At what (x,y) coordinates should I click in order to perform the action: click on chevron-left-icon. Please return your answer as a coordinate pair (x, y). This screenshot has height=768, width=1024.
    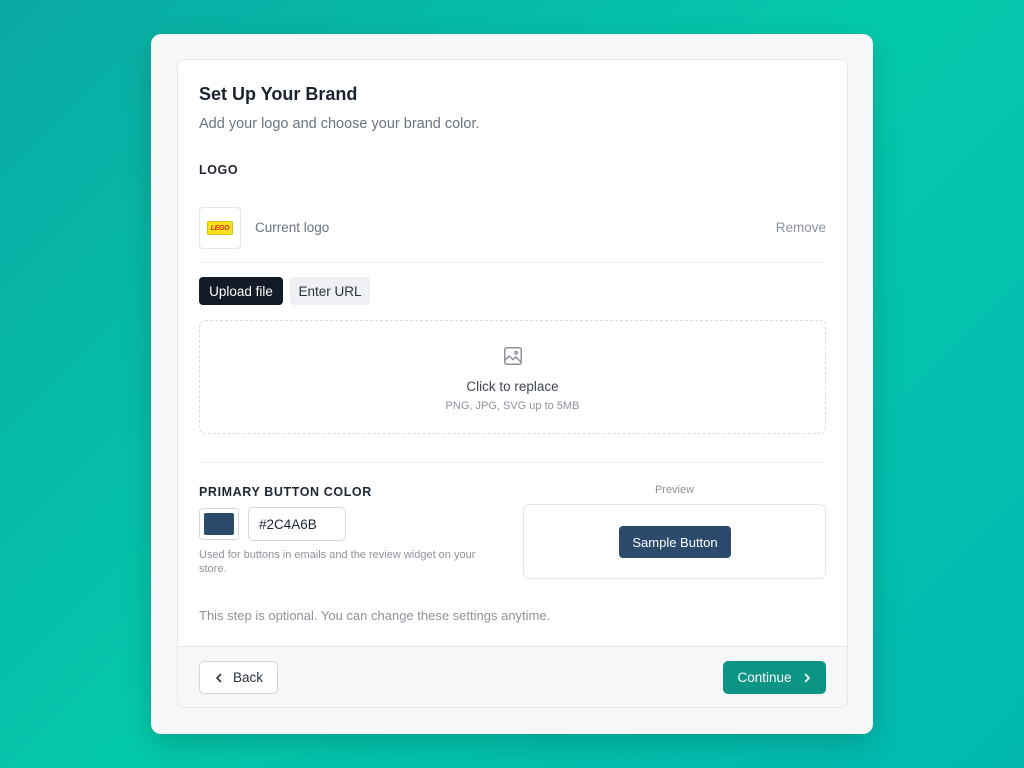
    Looking at the image, I should click on (219, 677).